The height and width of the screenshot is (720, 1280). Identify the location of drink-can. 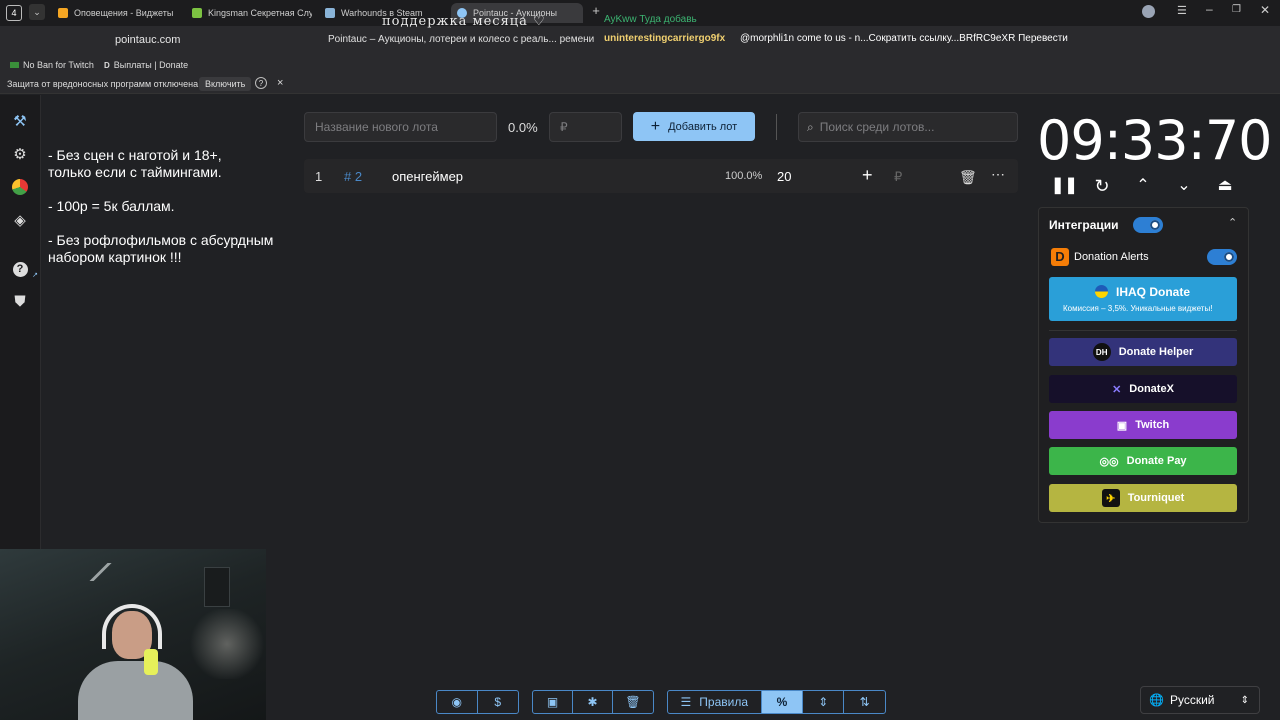
(151, 662).